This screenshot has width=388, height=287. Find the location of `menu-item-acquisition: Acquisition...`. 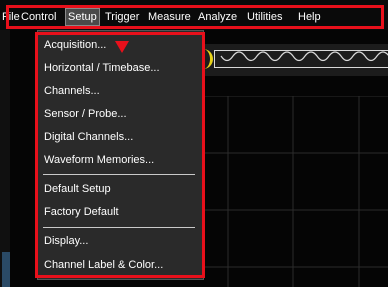

menu-item-acquisition: Acquisition... is located at coordinates (75, 45).